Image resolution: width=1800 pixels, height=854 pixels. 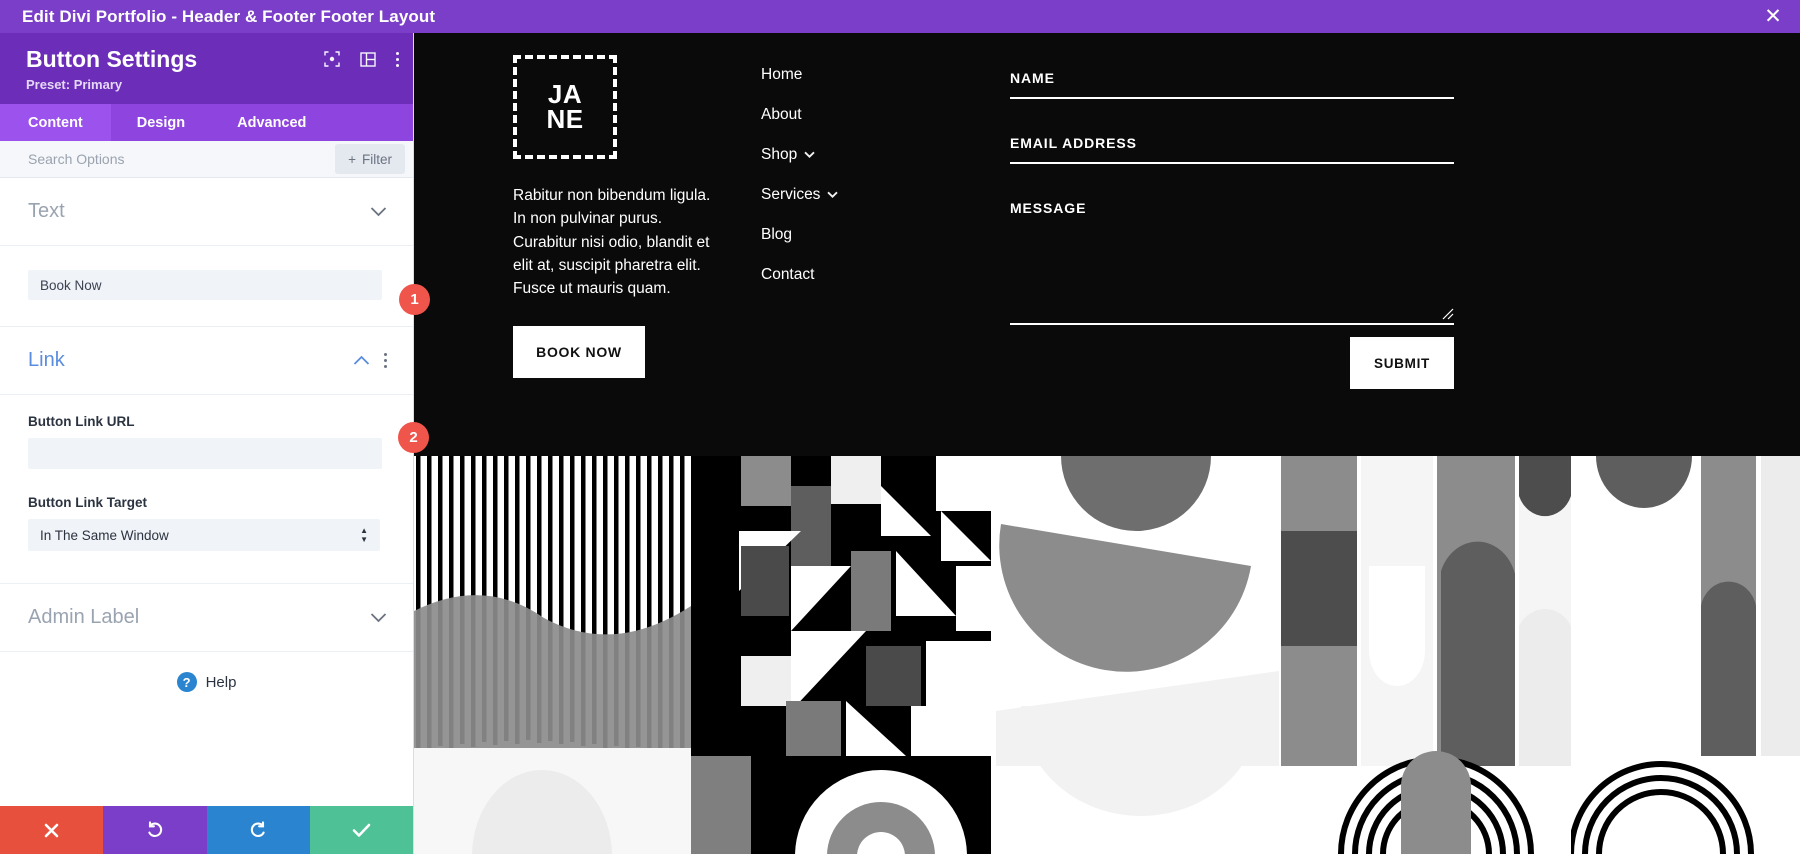 What do you see at coordinates (1073, 143) in the screenshot?
I see `email-field-label: EMAIL ADDRESS` at bounding box center [1073, 143].